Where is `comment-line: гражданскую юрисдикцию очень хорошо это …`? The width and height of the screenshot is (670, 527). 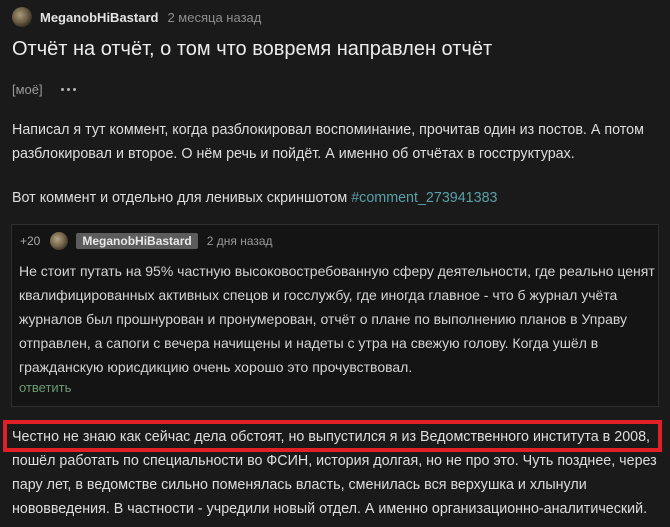
comment-line: гражданскую юрисдикцию очень хорошо это … is located at coordinates (216, 367).